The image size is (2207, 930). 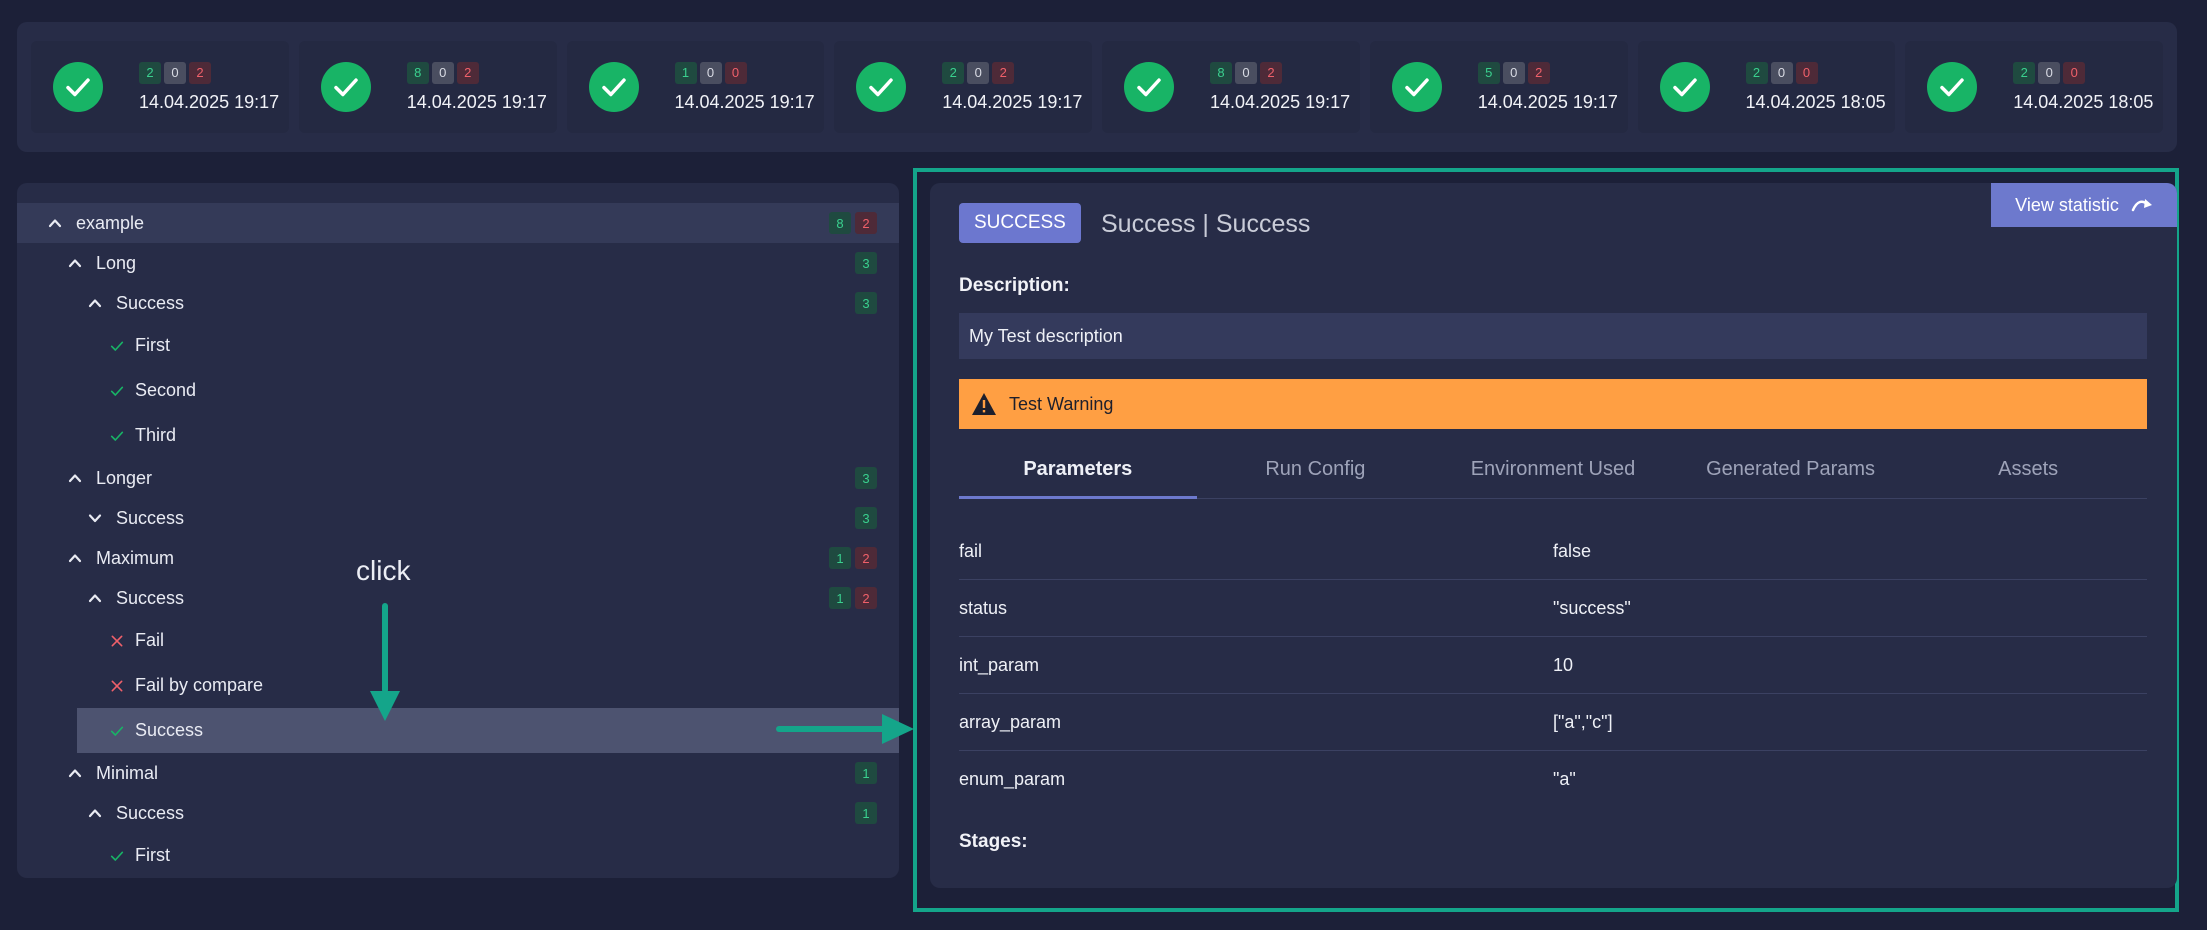 What do you see at coordinates (853, 598) in the screenshot?
I see `tree-item-counts: 12` at bounding box center [853, 598].